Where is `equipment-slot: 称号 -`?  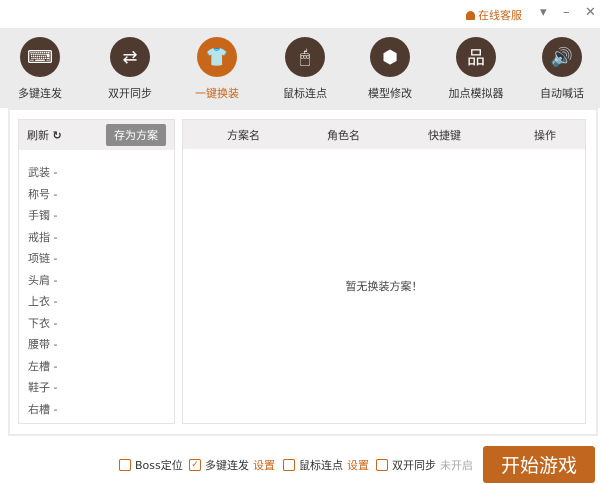
equipment-slot: 称号 - is located at coordinates (43, 194).